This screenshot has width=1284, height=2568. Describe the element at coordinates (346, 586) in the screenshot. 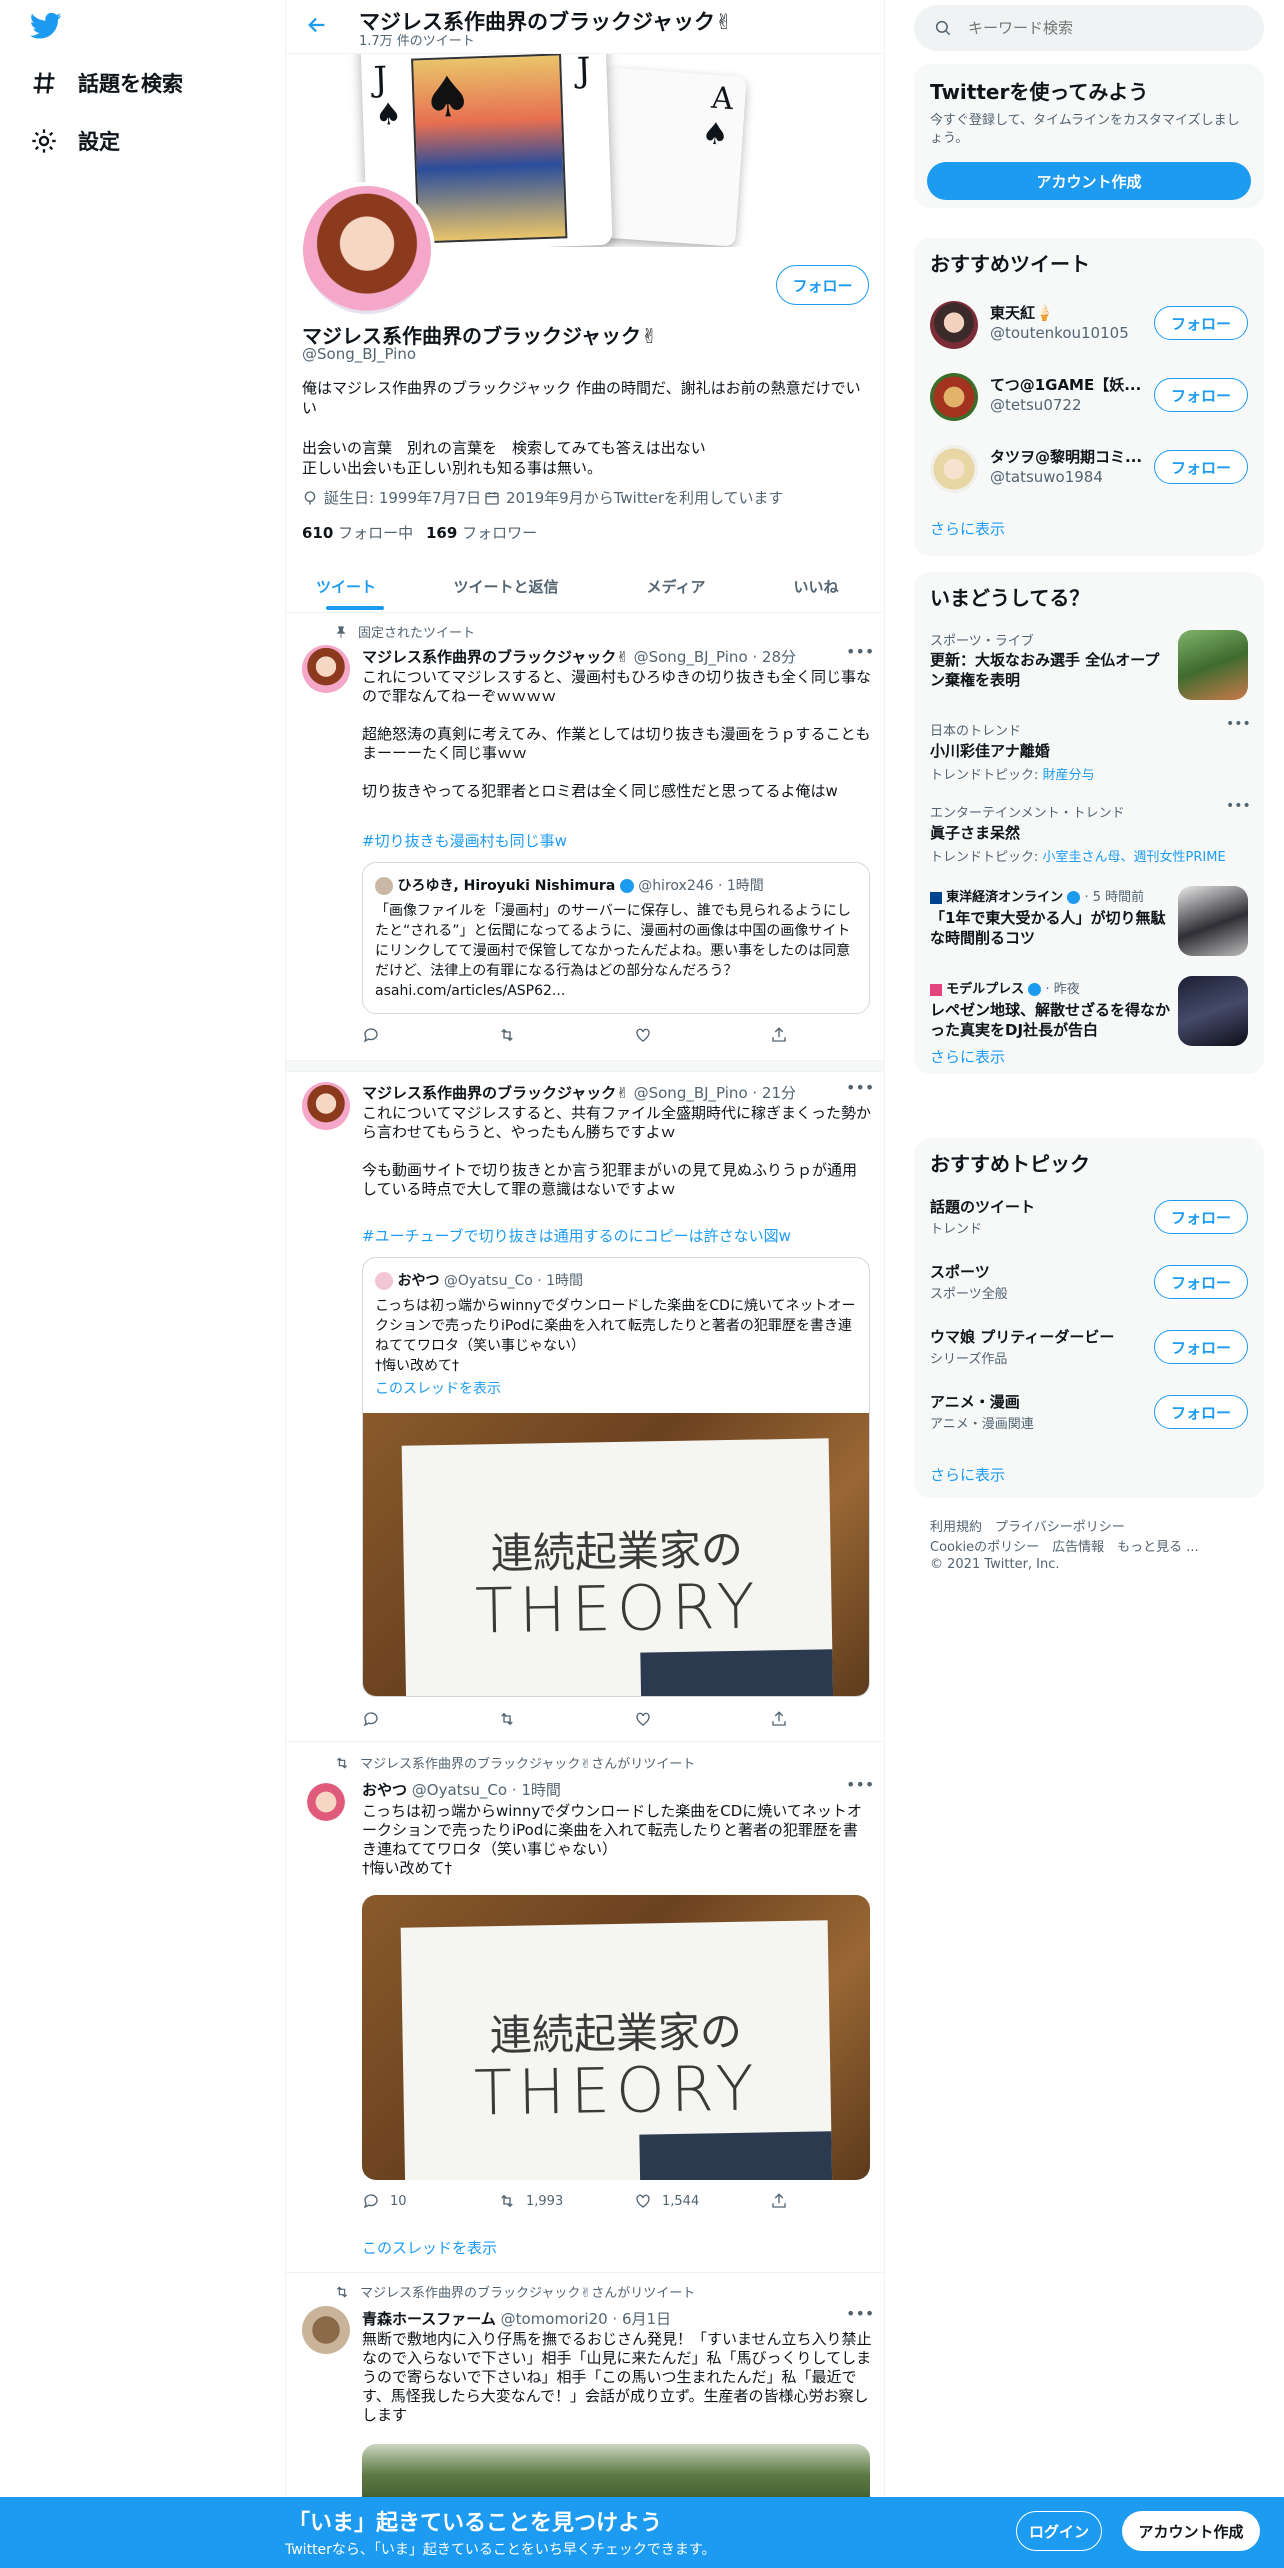

I see `tab-tweets: ツイート` at that location.